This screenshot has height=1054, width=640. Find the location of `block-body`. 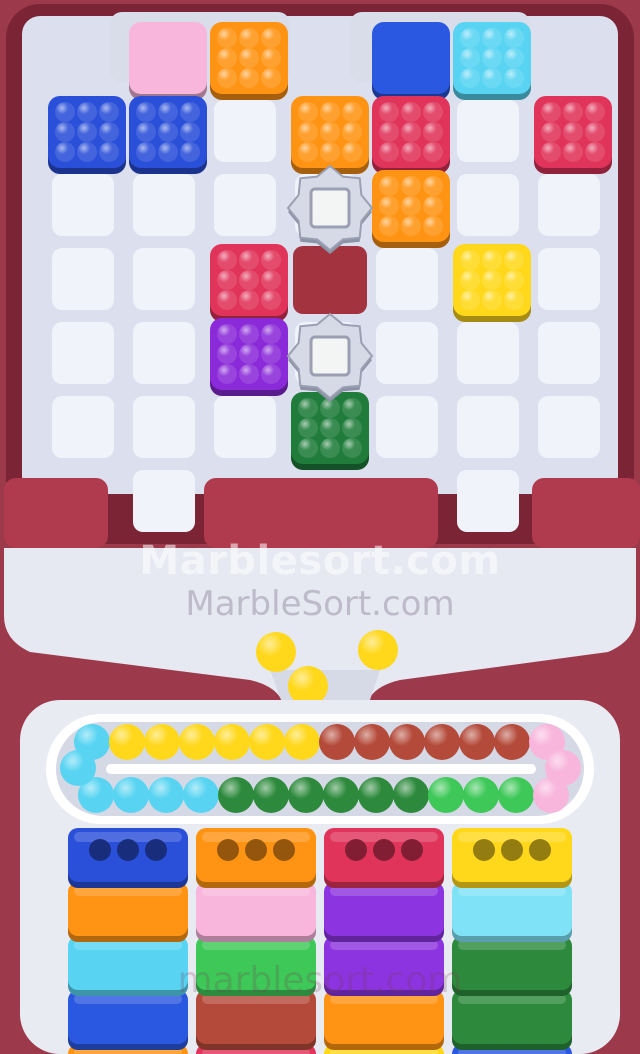

block-body is located at coordinates (168, 58).